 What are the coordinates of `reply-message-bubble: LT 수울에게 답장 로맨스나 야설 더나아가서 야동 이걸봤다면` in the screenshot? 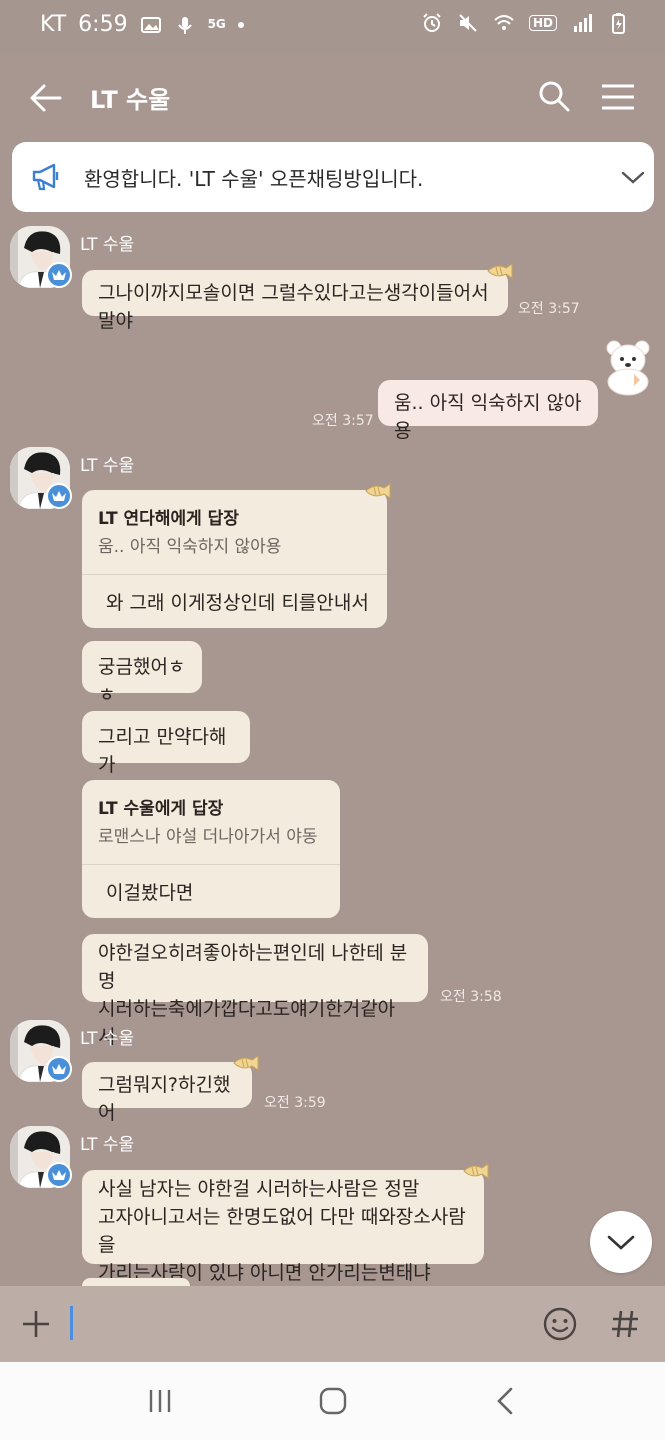 It's located at (211, 849).